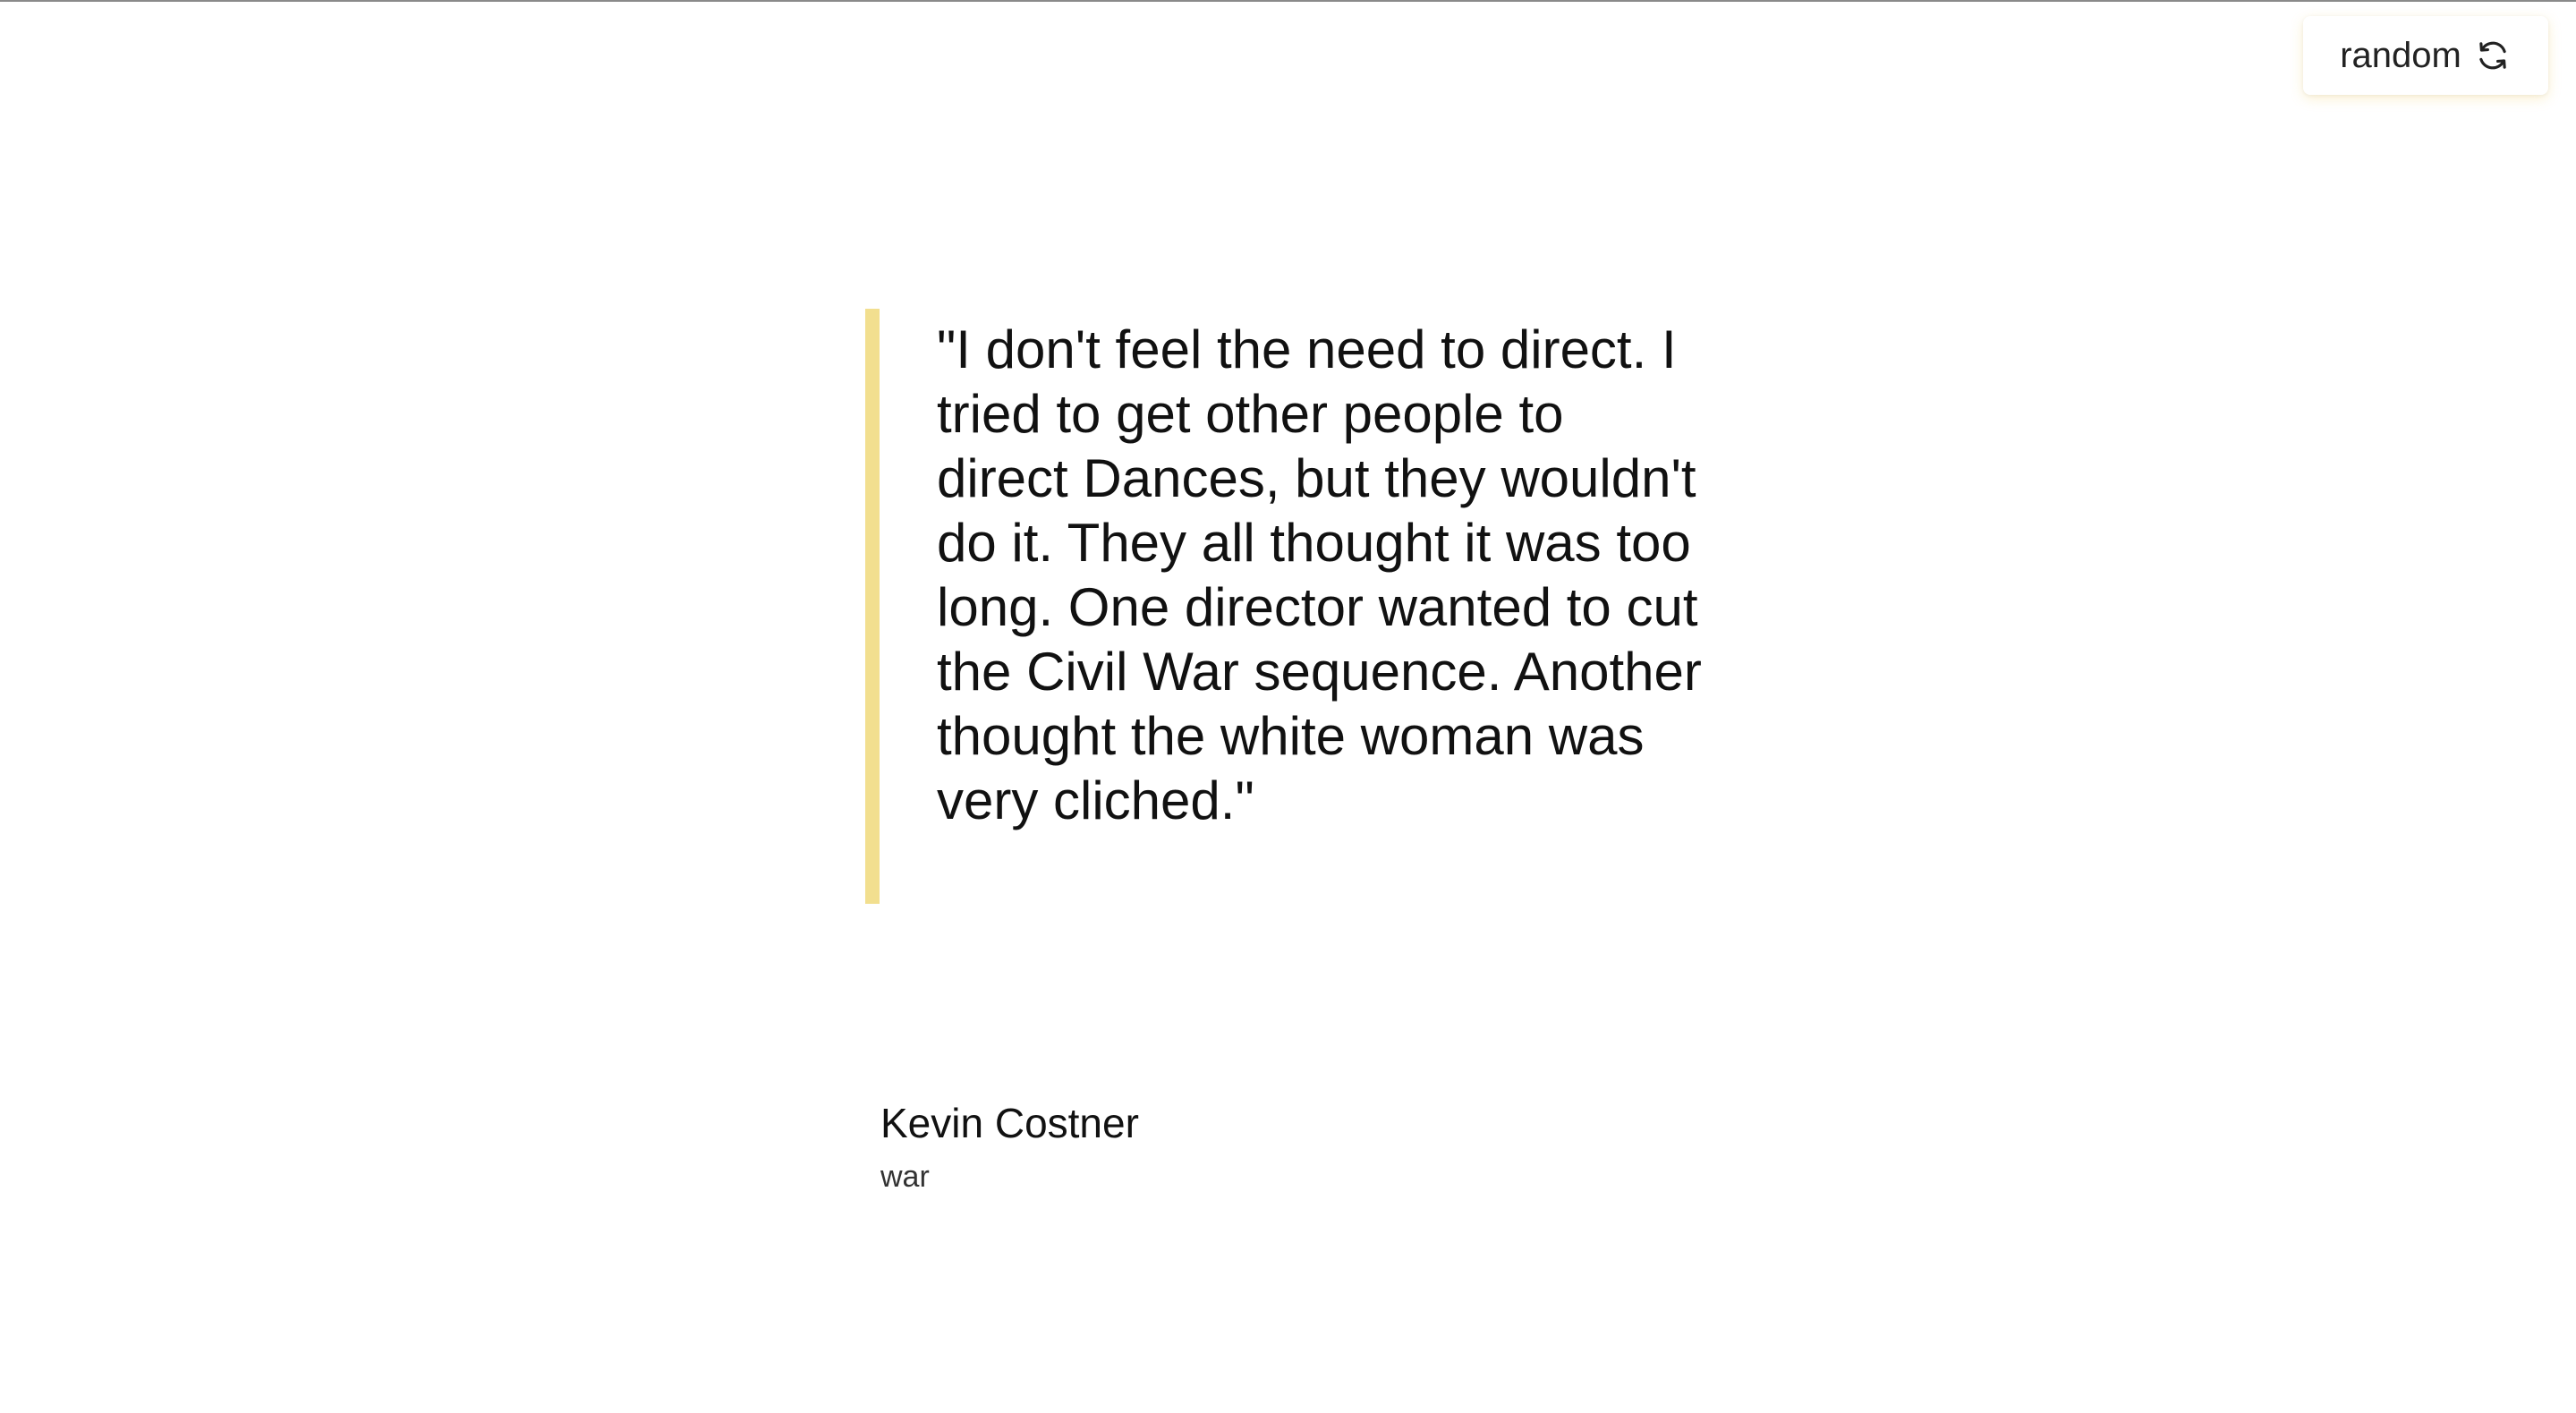 Image resolution: width=2576 pixels, height=1413 pixels. Describe the element at coordinates (1009, 1123) in the screenshot. I see `quote-author: Kevin Costner` at that location.